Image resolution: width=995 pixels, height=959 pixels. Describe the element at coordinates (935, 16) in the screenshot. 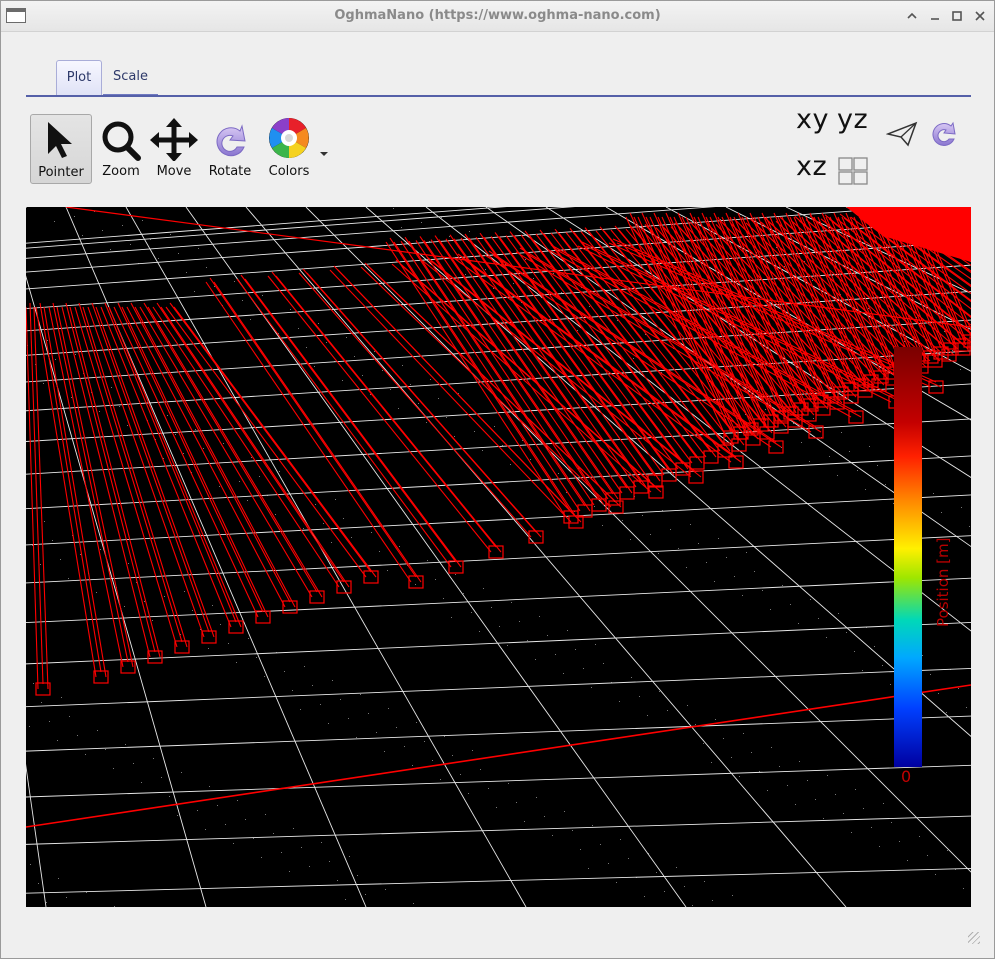

I see `minimize-button` at that location.